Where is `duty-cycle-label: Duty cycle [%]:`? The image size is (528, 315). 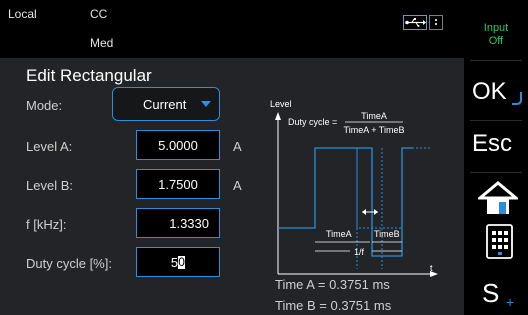 duty-cycle-label: Duty cycle [%]: is located at coordinates (69, 263).